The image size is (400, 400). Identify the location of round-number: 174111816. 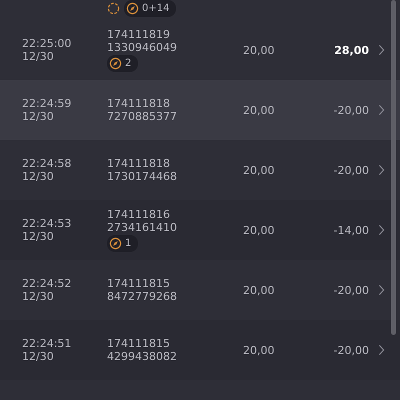
(138, 214).